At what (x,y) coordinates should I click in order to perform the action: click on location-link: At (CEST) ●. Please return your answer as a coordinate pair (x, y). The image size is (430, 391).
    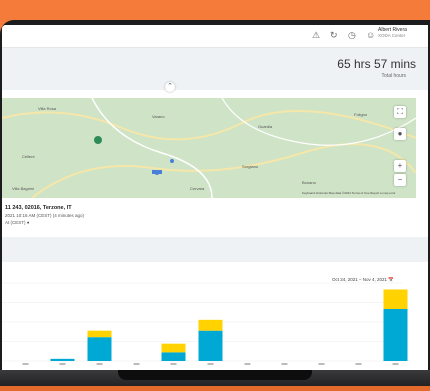
    Looking at the image, I should click on (17, 222).